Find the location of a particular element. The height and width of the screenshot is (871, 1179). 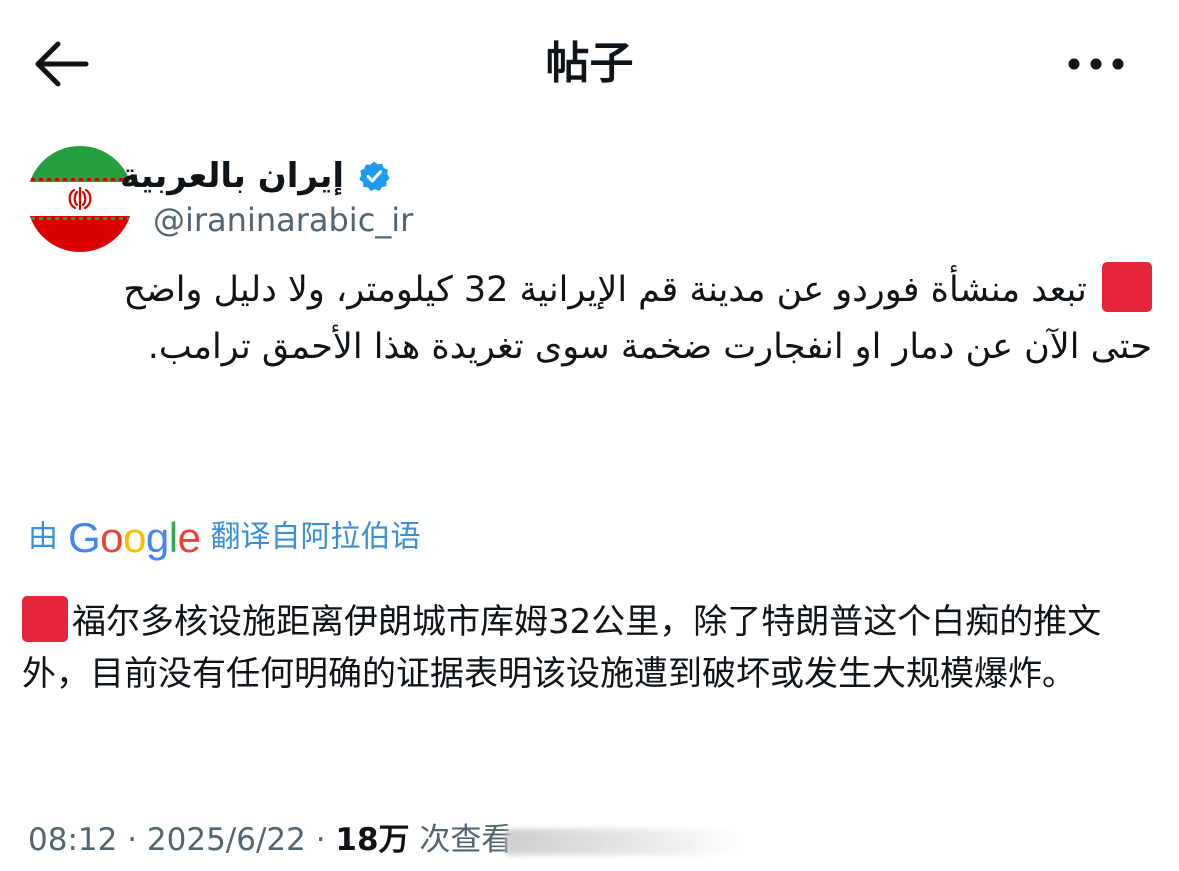

views-count: 18万 is located at coordinates (372, 840).